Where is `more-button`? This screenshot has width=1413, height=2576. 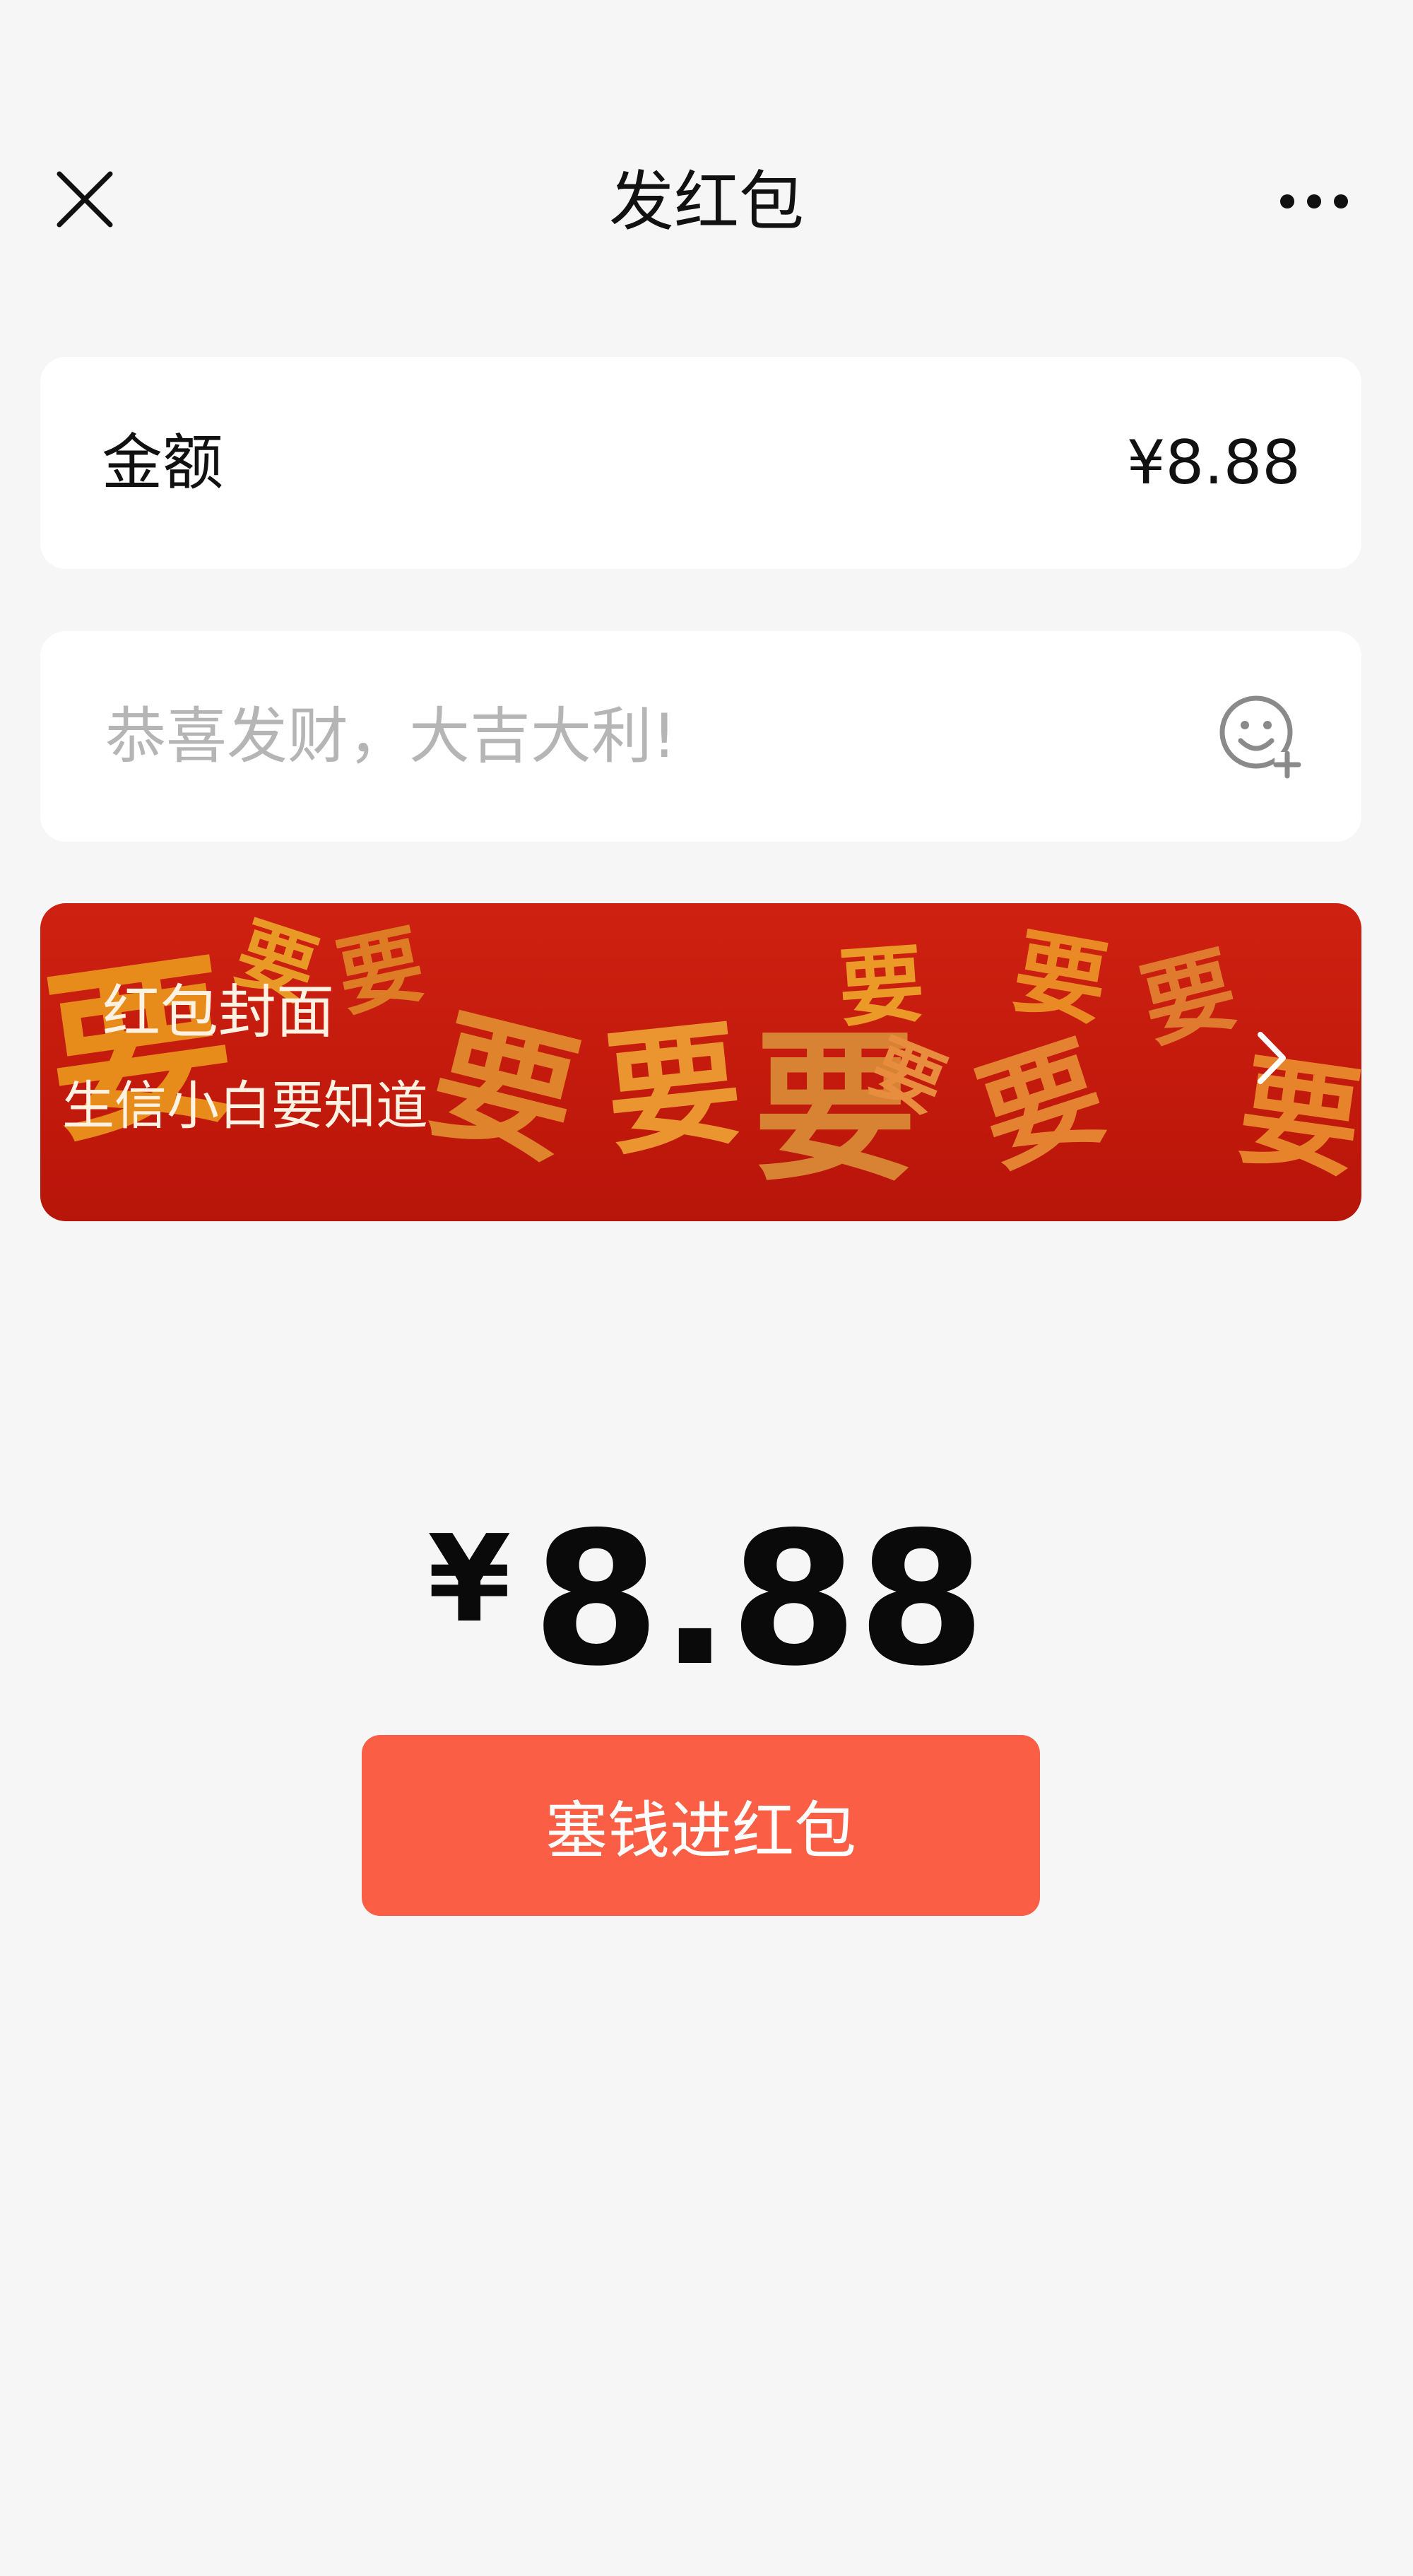 more-button is located at coordinates (1314, 201).